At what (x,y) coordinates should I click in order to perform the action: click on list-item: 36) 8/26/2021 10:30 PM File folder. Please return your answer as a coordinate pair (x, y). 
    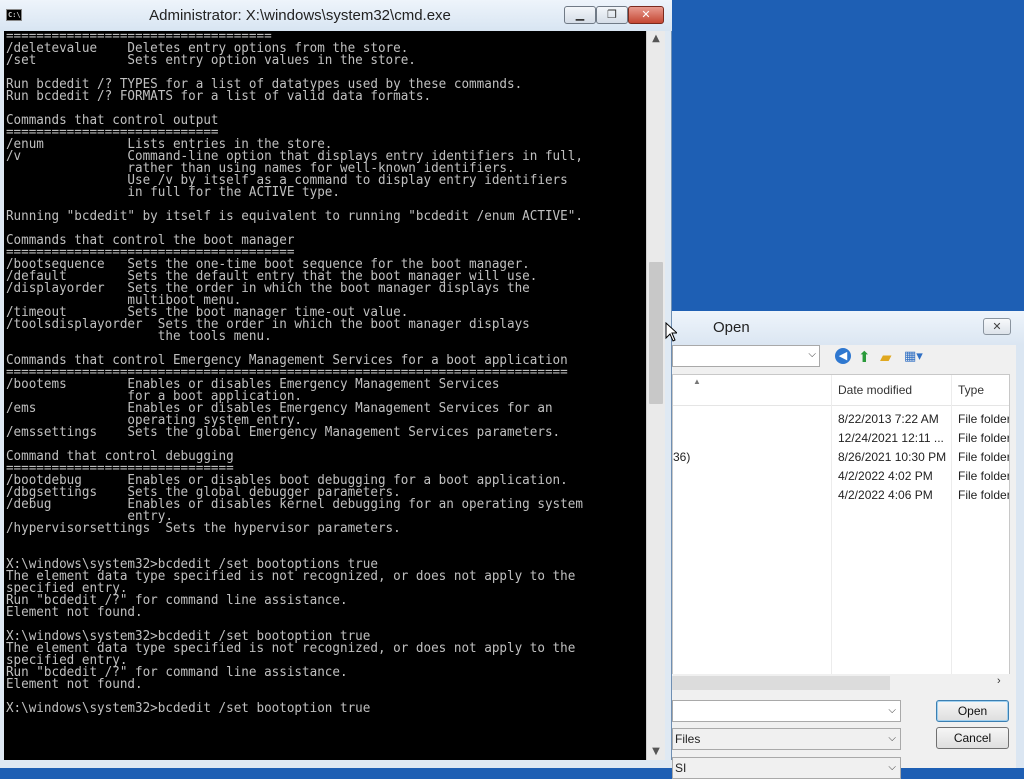
    Looking at the image, I should click on (841, 457).